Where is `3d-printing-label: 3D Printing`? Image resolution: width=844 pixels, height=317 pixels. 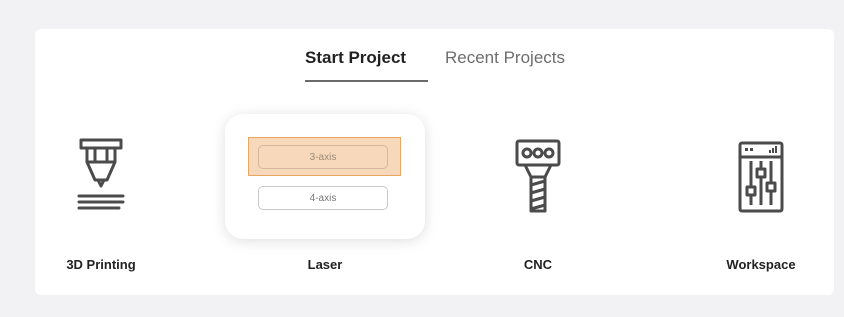 3d-printing-label: 3D Printing is located at coordinates (101, 264).